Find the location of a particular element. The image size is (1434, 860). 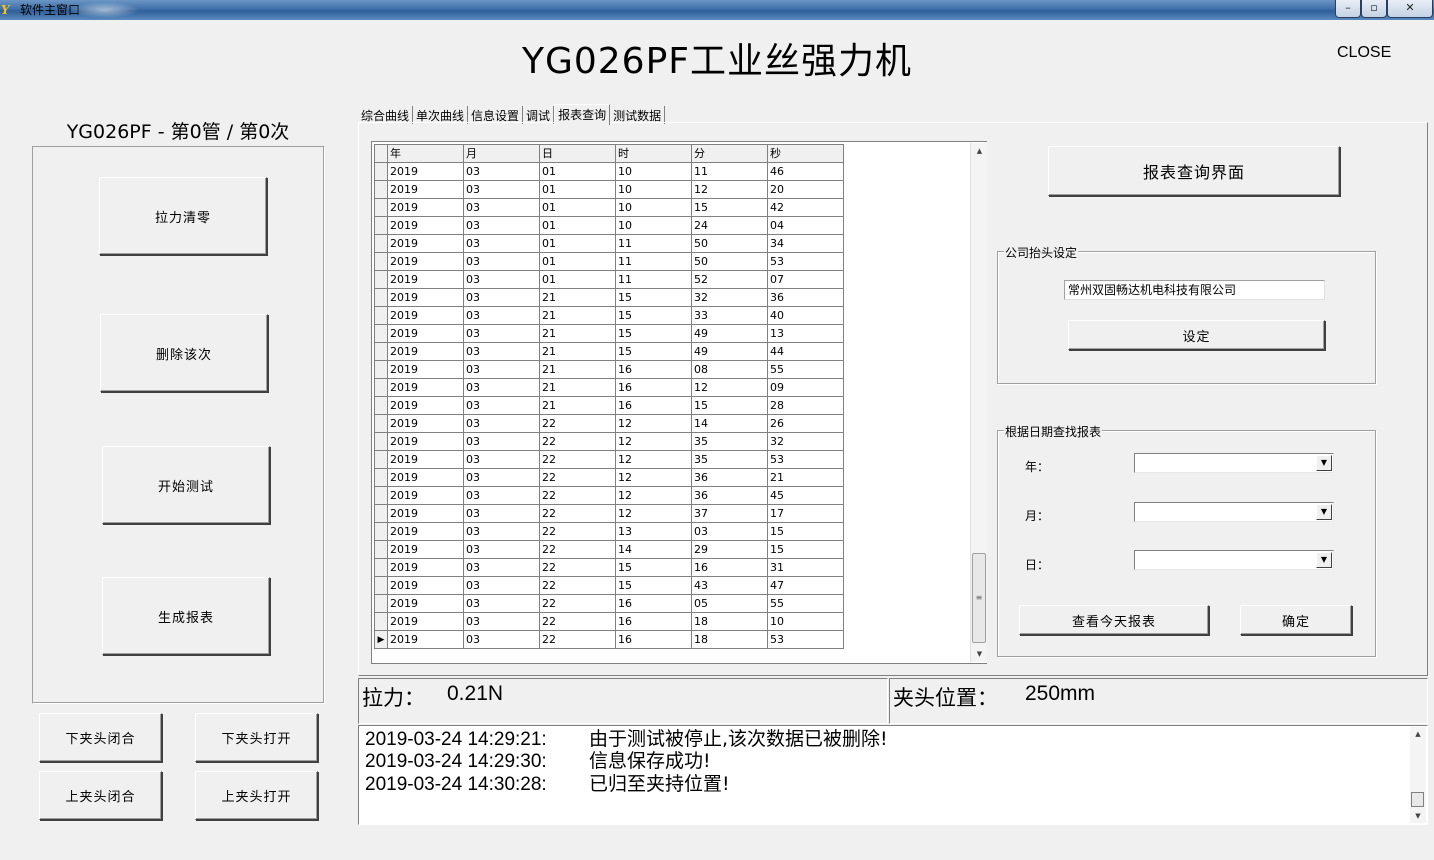

cell-hour: 11 is located at coordinates (653, 261).